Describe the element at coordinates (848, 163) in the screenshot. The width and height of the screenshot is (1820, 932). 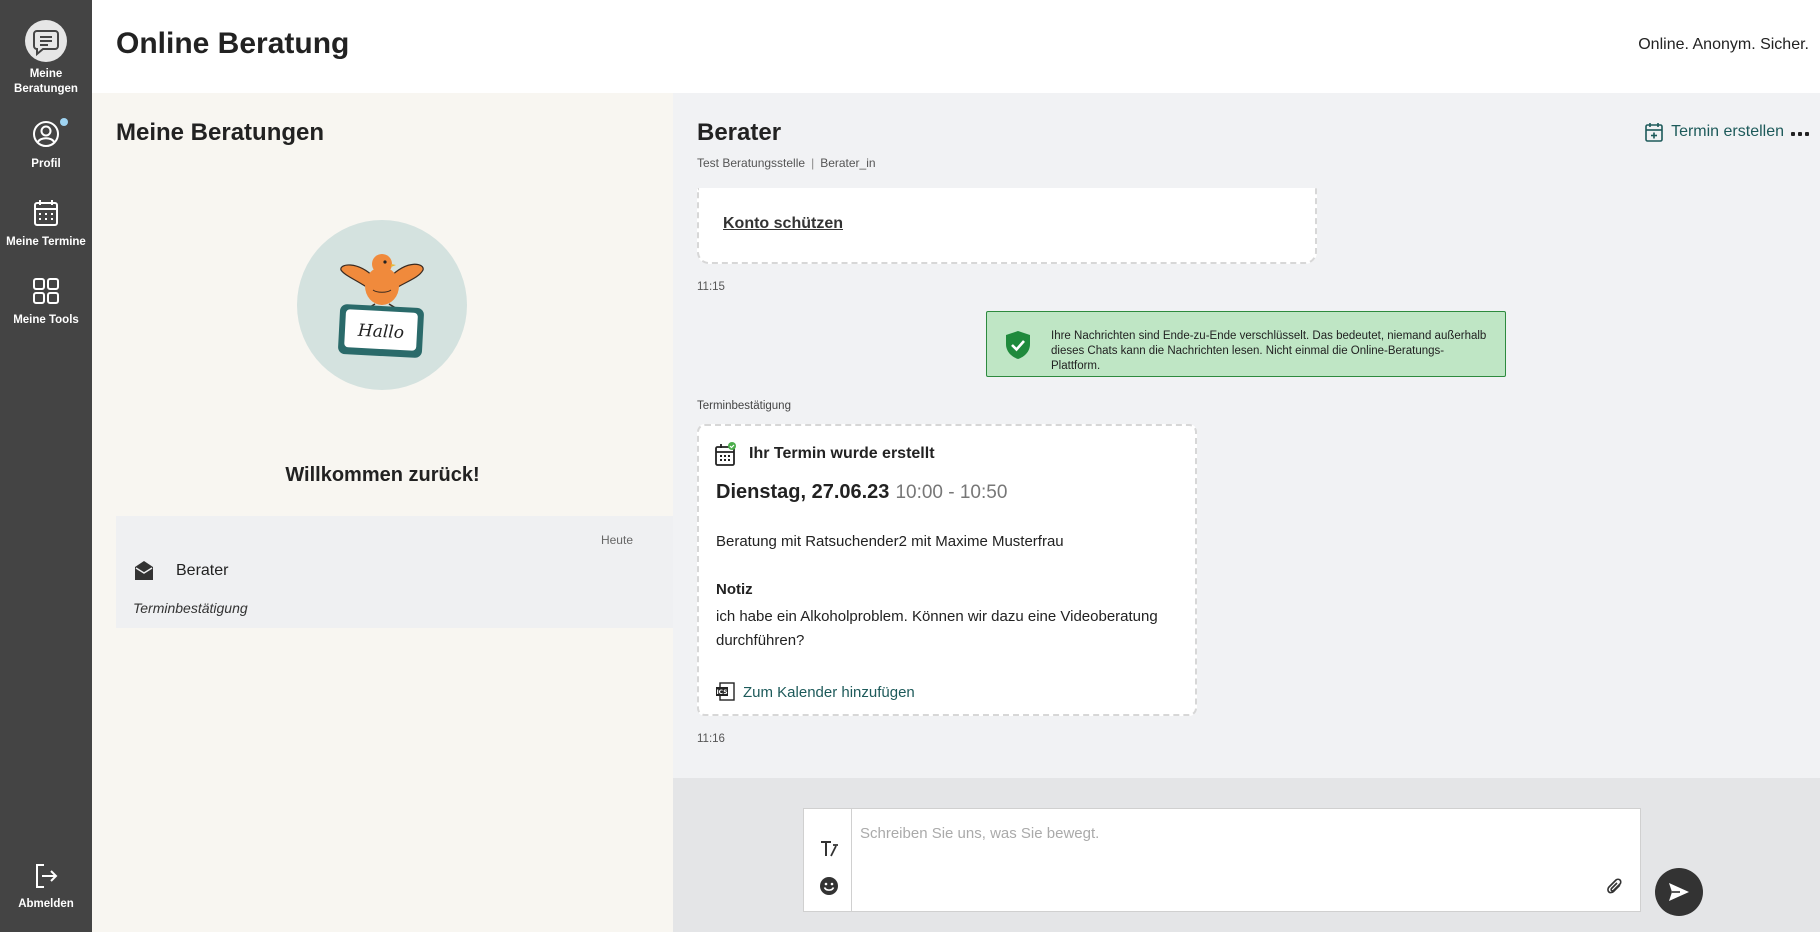
I see `consultant-role: Berater_in` at that location.